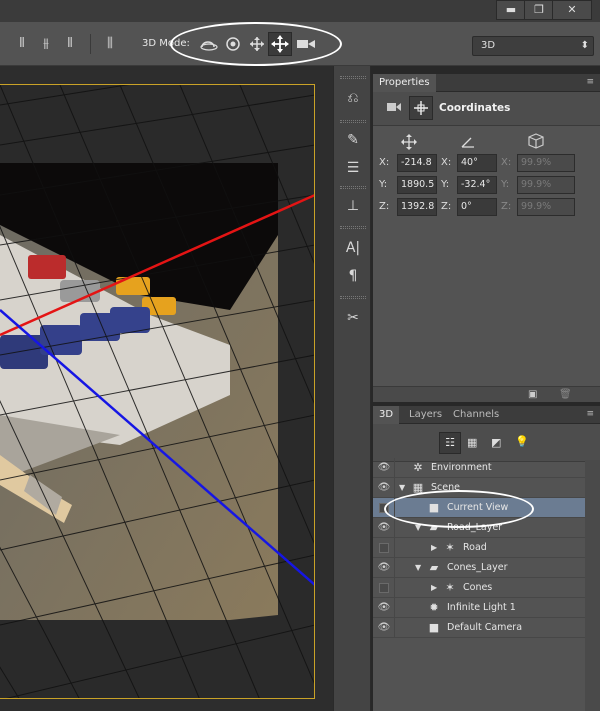 The height and width of the screenshot is (711, 600). What do you see at coordinates (353, 98) in the screenshot?
I see `history-icon: ⎌` at bounding box center [353, 98].